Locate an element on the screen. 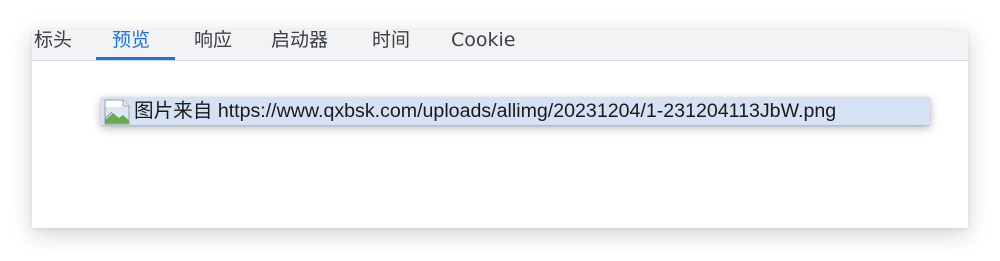 The image size is (1000, 261). tab-timing: 时间 is located at coordinates (391, 44).